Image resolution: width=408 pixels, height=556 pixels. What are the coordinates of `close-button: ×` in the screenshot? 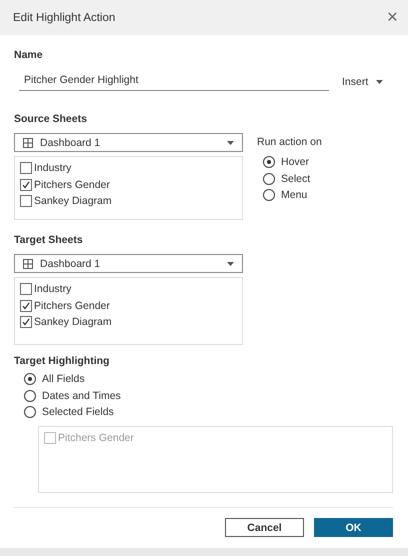 It's located at (392, 17).